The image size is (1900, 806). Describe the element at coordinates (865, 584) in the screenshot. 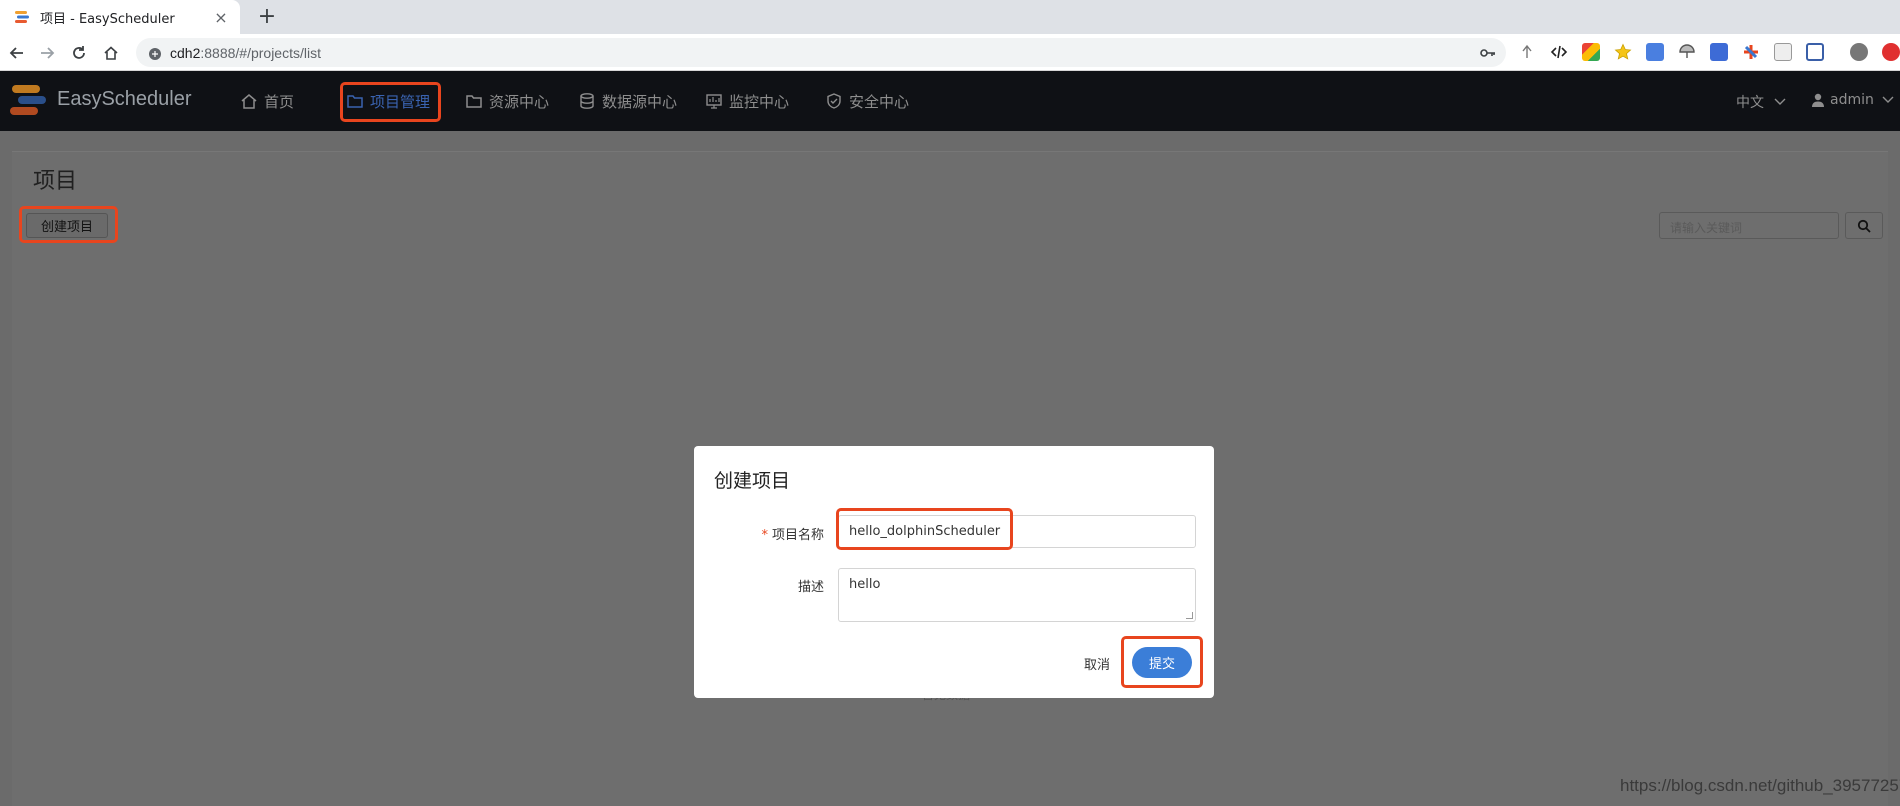

I see `description-value: hello` at that location.